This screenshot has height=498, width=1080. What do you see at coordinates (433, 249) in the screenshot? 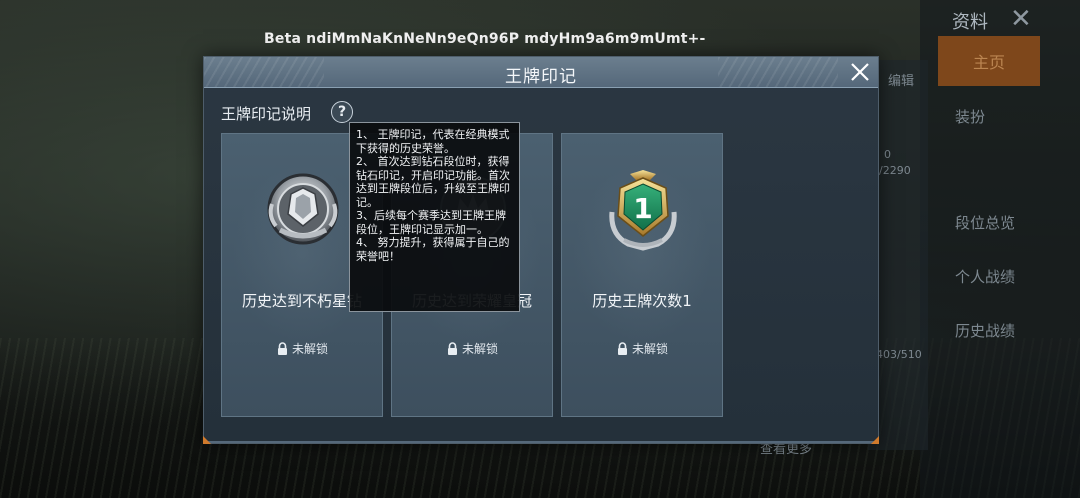
I see `tooltip-line: 4、 努力提升，获得属于自己的荣誉吧！` at bounding box center [433, 249].